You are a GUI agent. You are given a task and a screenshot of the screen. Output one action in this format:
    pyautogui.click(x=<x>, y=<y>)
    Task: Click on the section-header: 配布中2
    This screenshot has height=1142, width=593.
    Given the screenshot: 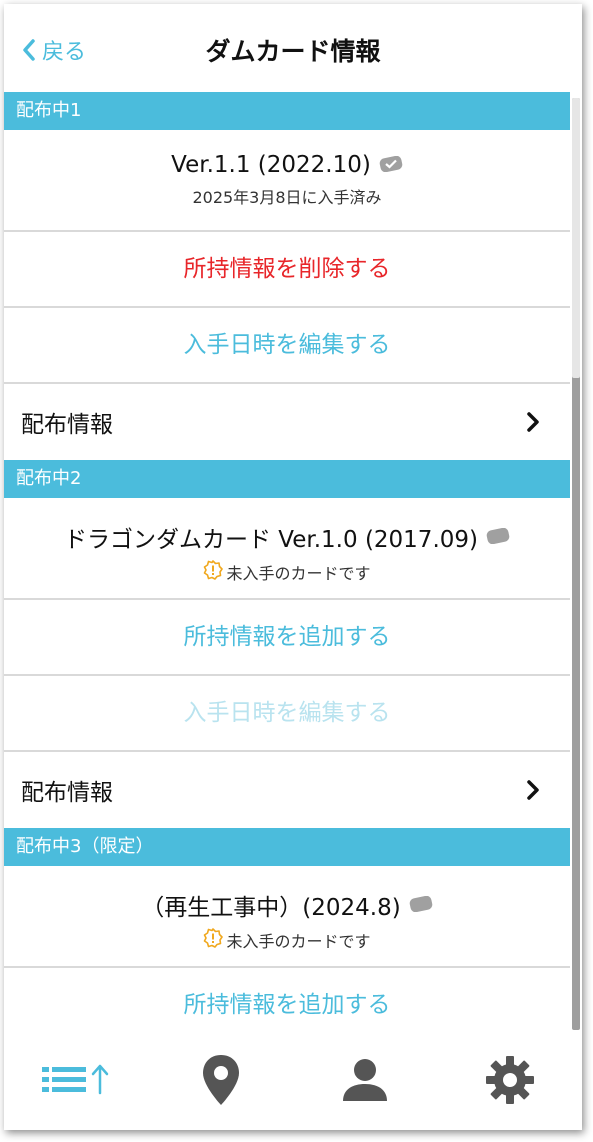 What is the action you would take?
    pyautogui.click(x=287, y=479)
    